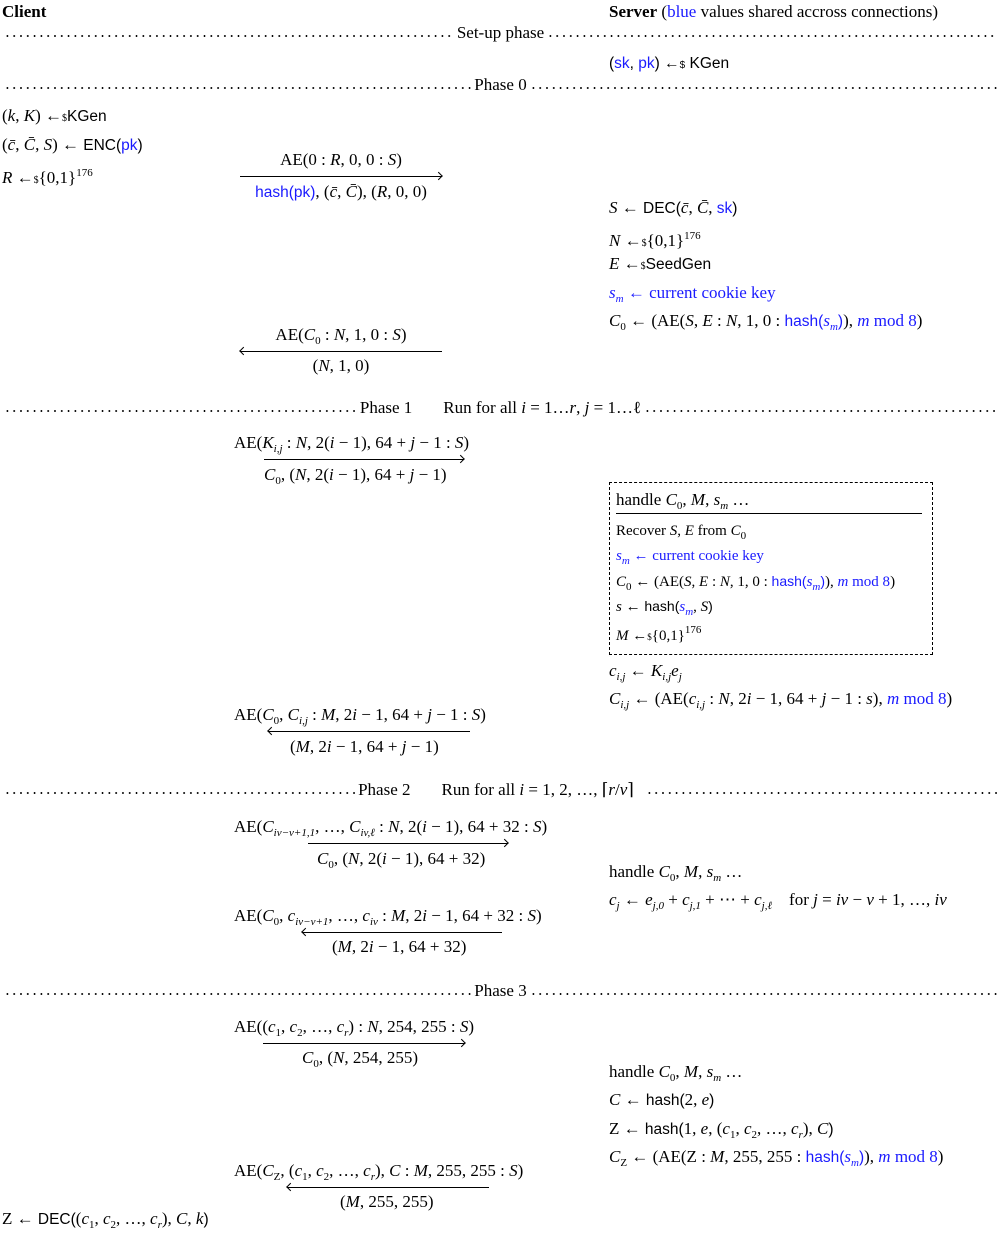  Describe the element at coordinates (690, 557) in the screenshot. I see `handle-box-cookie-key: sm ← current cookie key` at that location.